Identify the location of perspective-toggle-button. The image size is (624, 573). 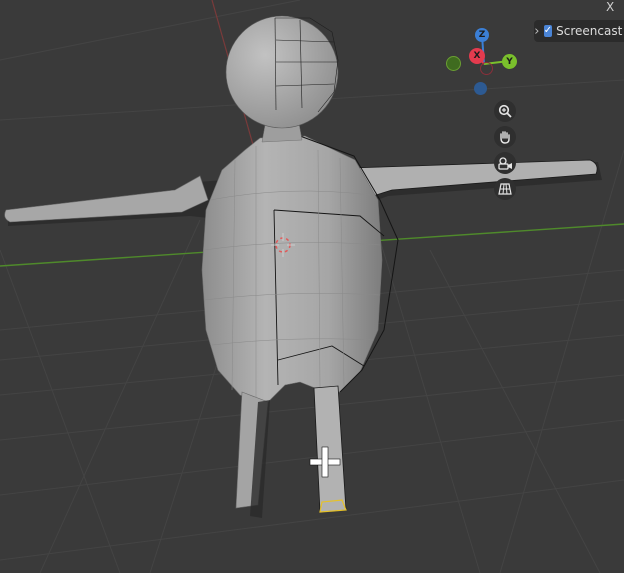
(505, 189).